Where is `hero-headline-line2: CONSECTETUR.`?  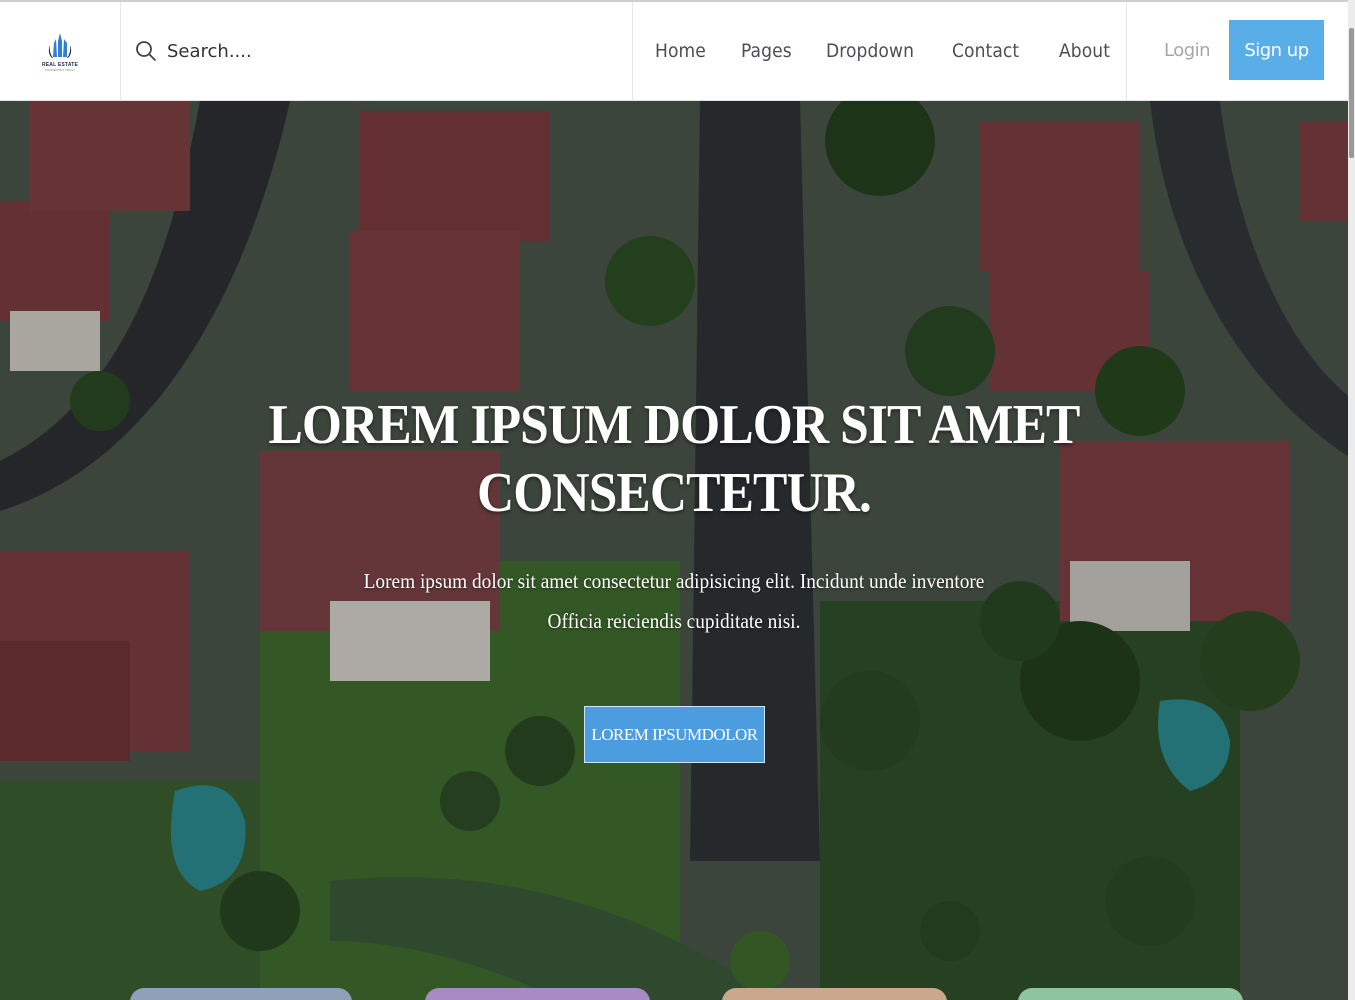
hero-headline-line2: CONSECTETUR. is located at coordinates (674, 493).